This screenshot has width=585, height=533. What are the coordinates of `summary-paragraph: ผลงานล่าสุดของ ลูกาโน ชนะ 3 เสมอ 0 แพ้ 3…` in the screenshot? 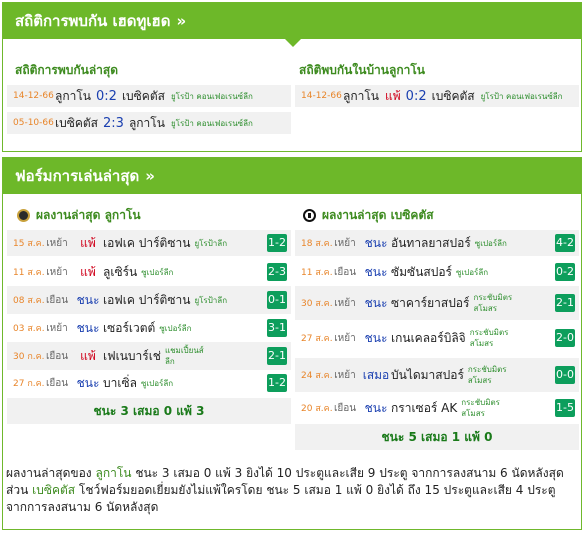 It's located at (285, 490).